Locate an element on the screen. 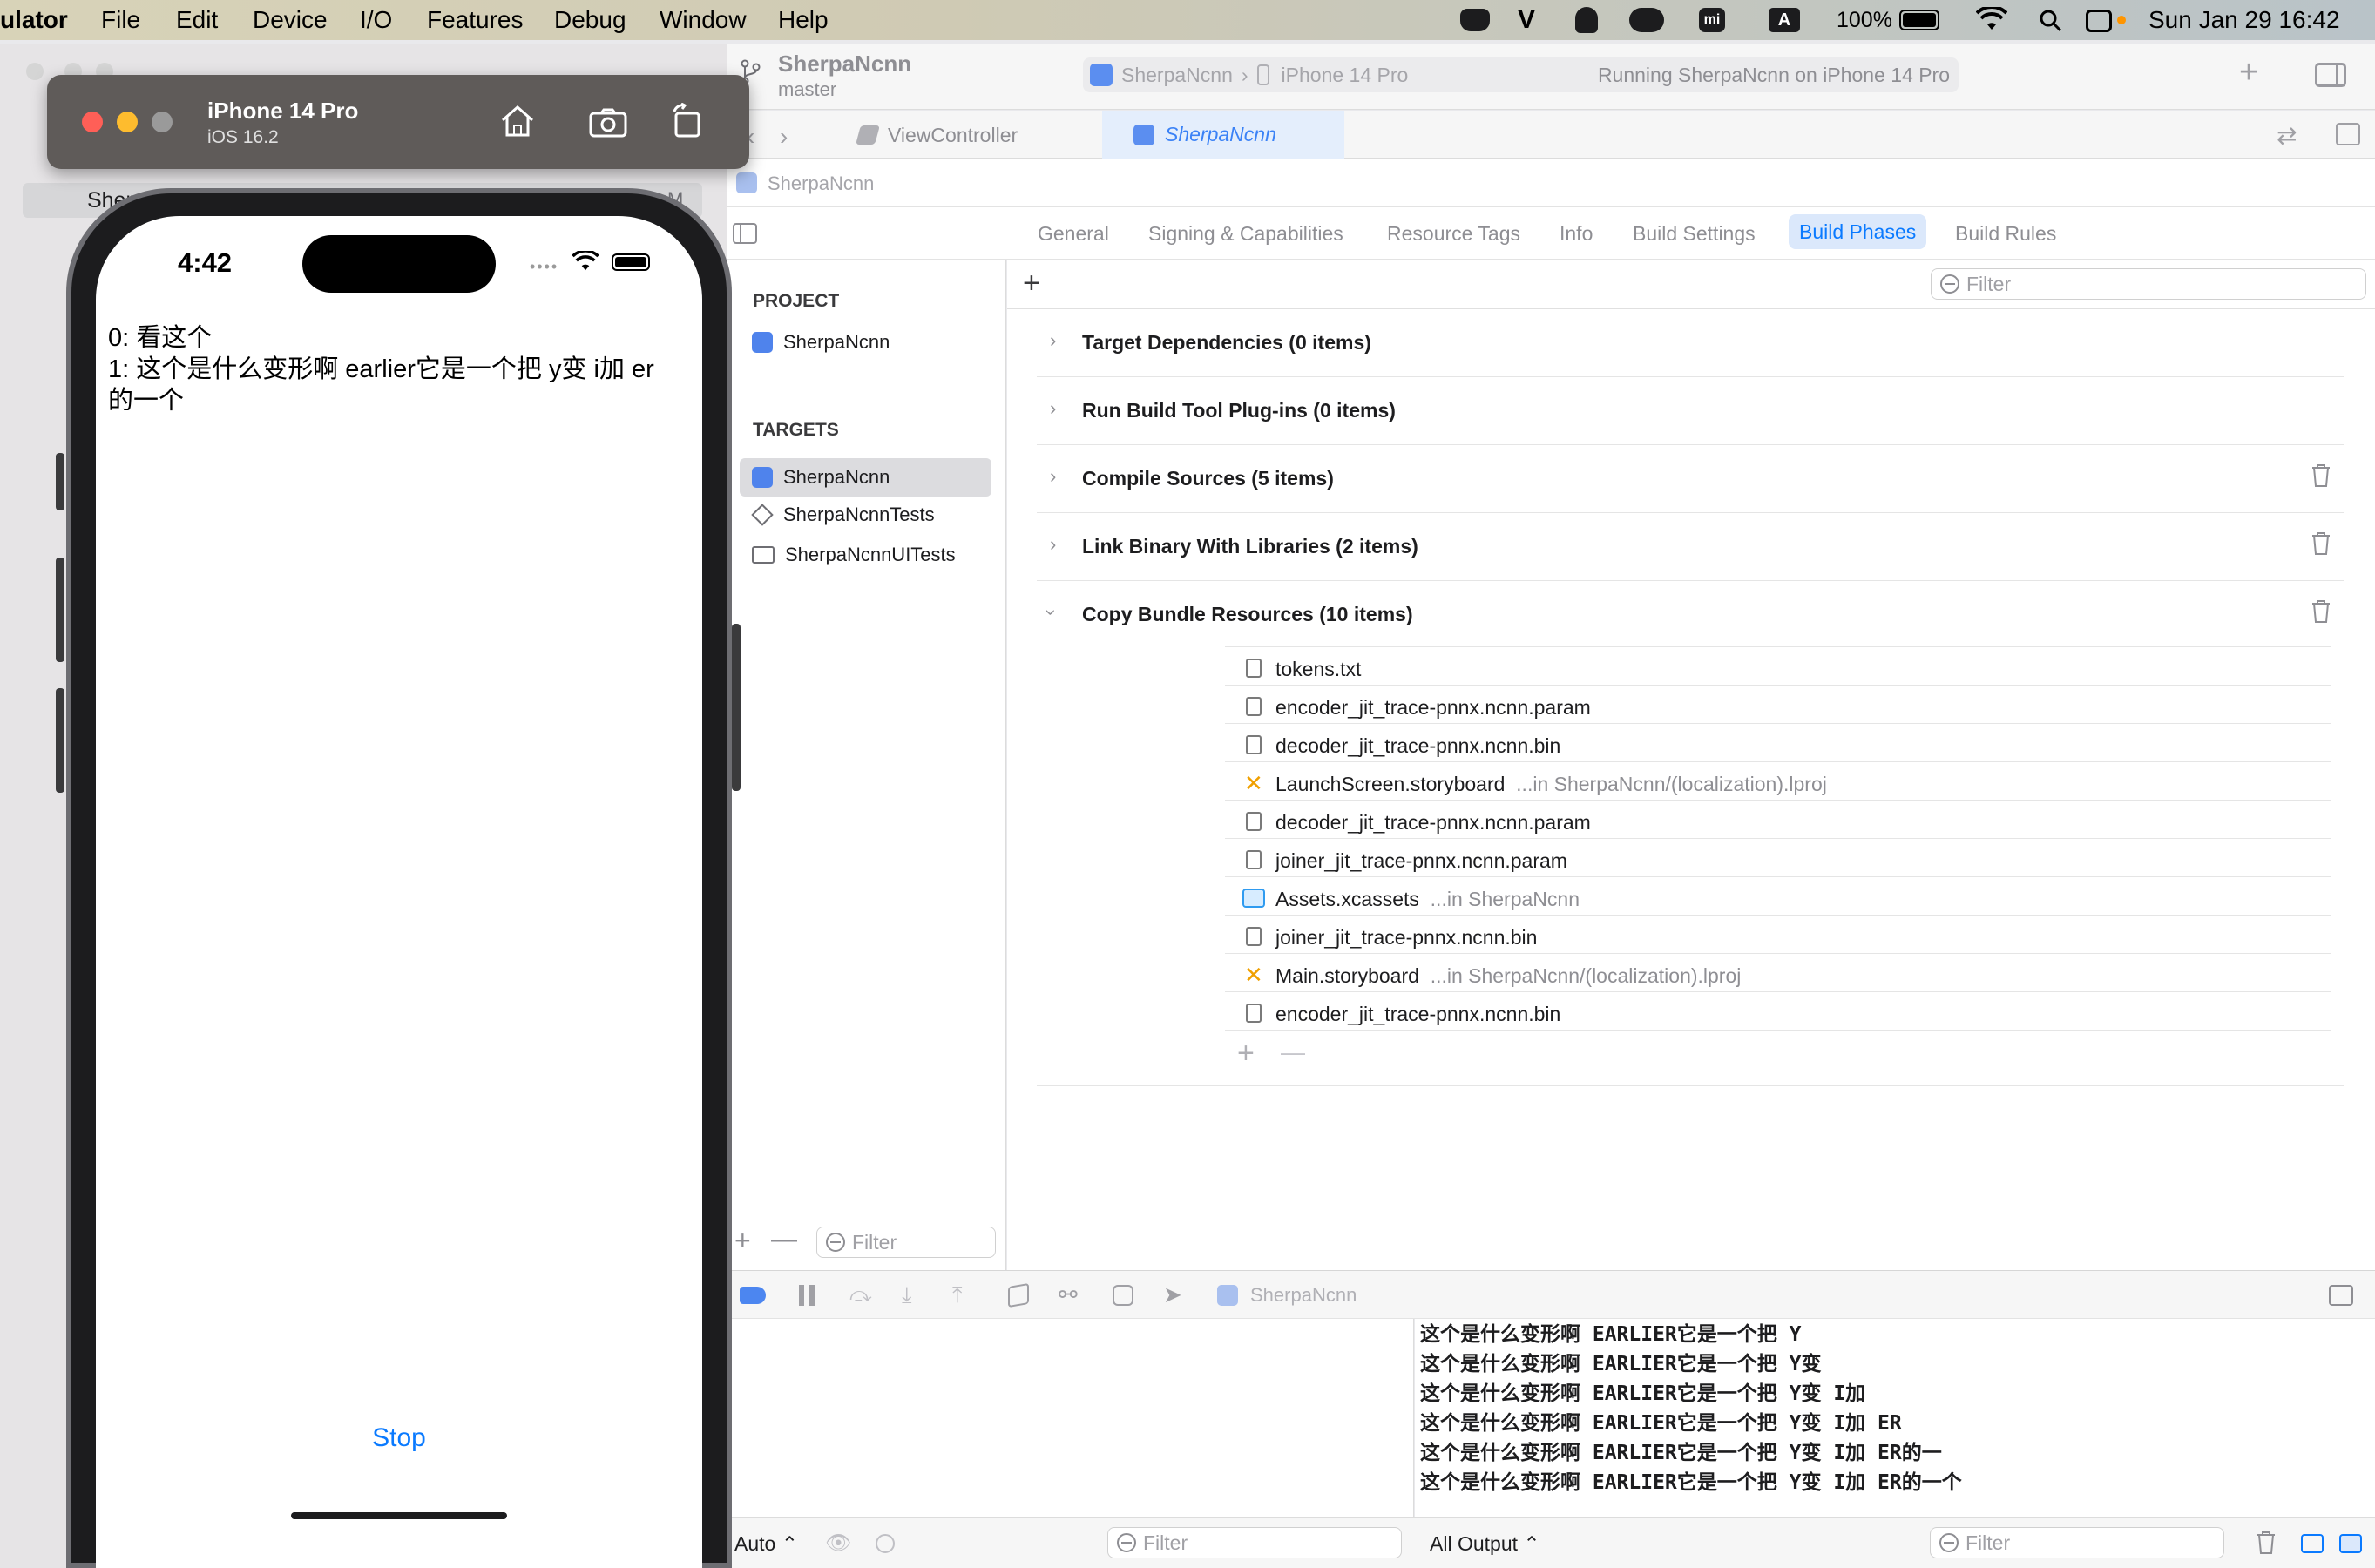  split-editor-icon: ⇄ is located at coordinates (2287, 135).